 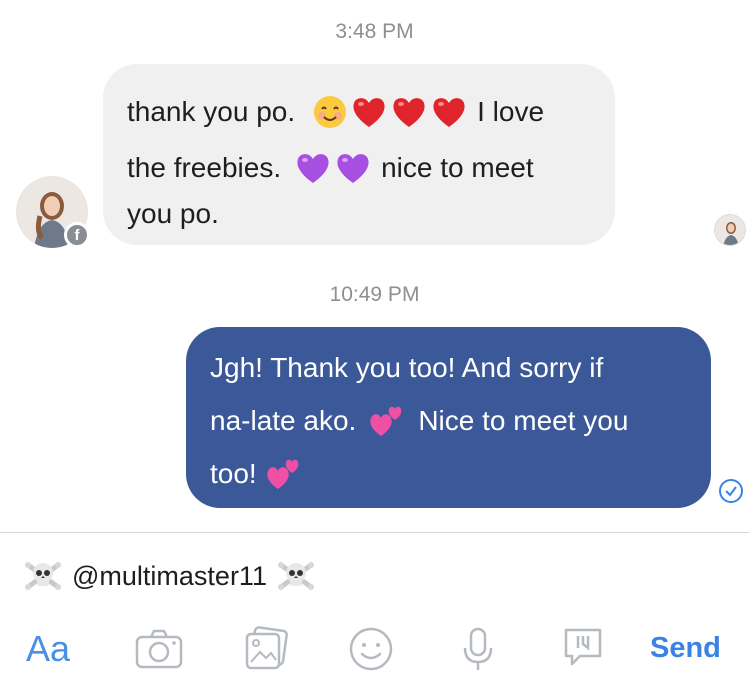 I want to click on like-flag-icon, so click(x=583, y=647).